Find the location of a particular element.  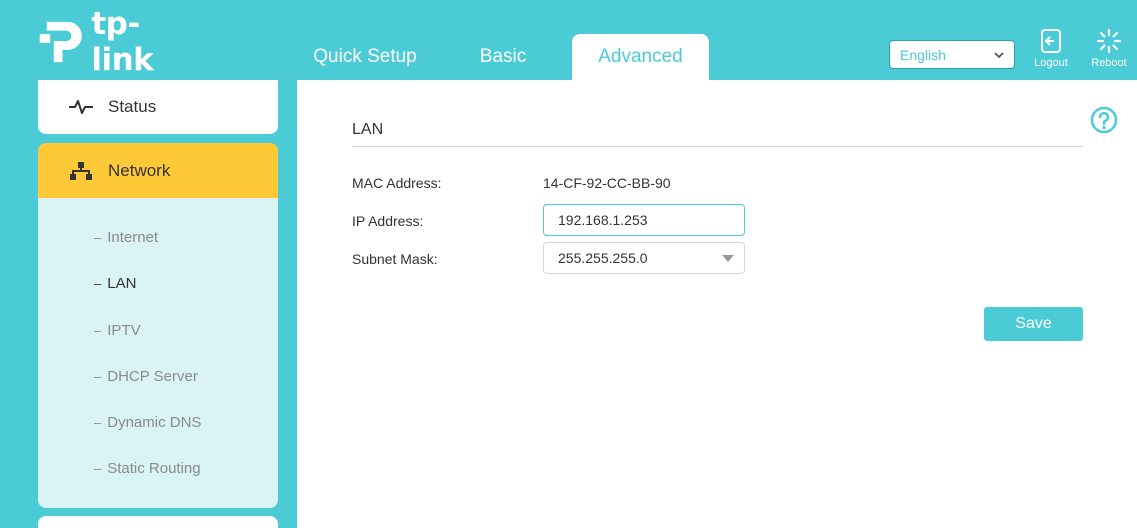

submenu-item-internet: – Internet is located at coordinates (126, 237).